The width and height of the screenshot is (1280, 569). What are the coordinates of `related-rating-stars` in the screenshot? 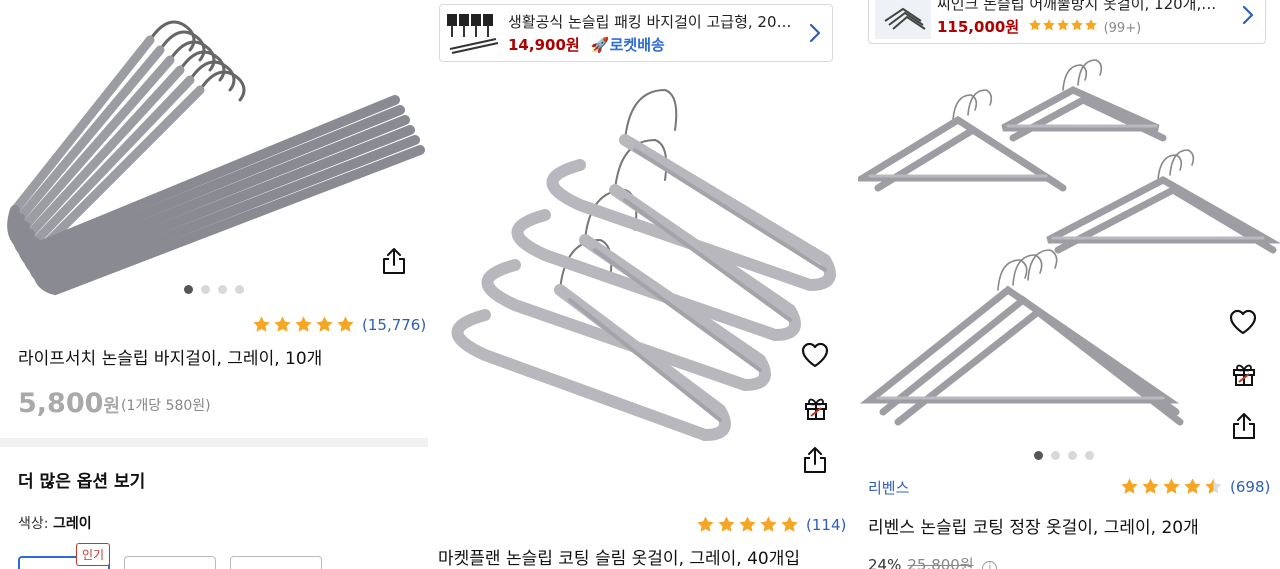 It's located at (1065, 27).